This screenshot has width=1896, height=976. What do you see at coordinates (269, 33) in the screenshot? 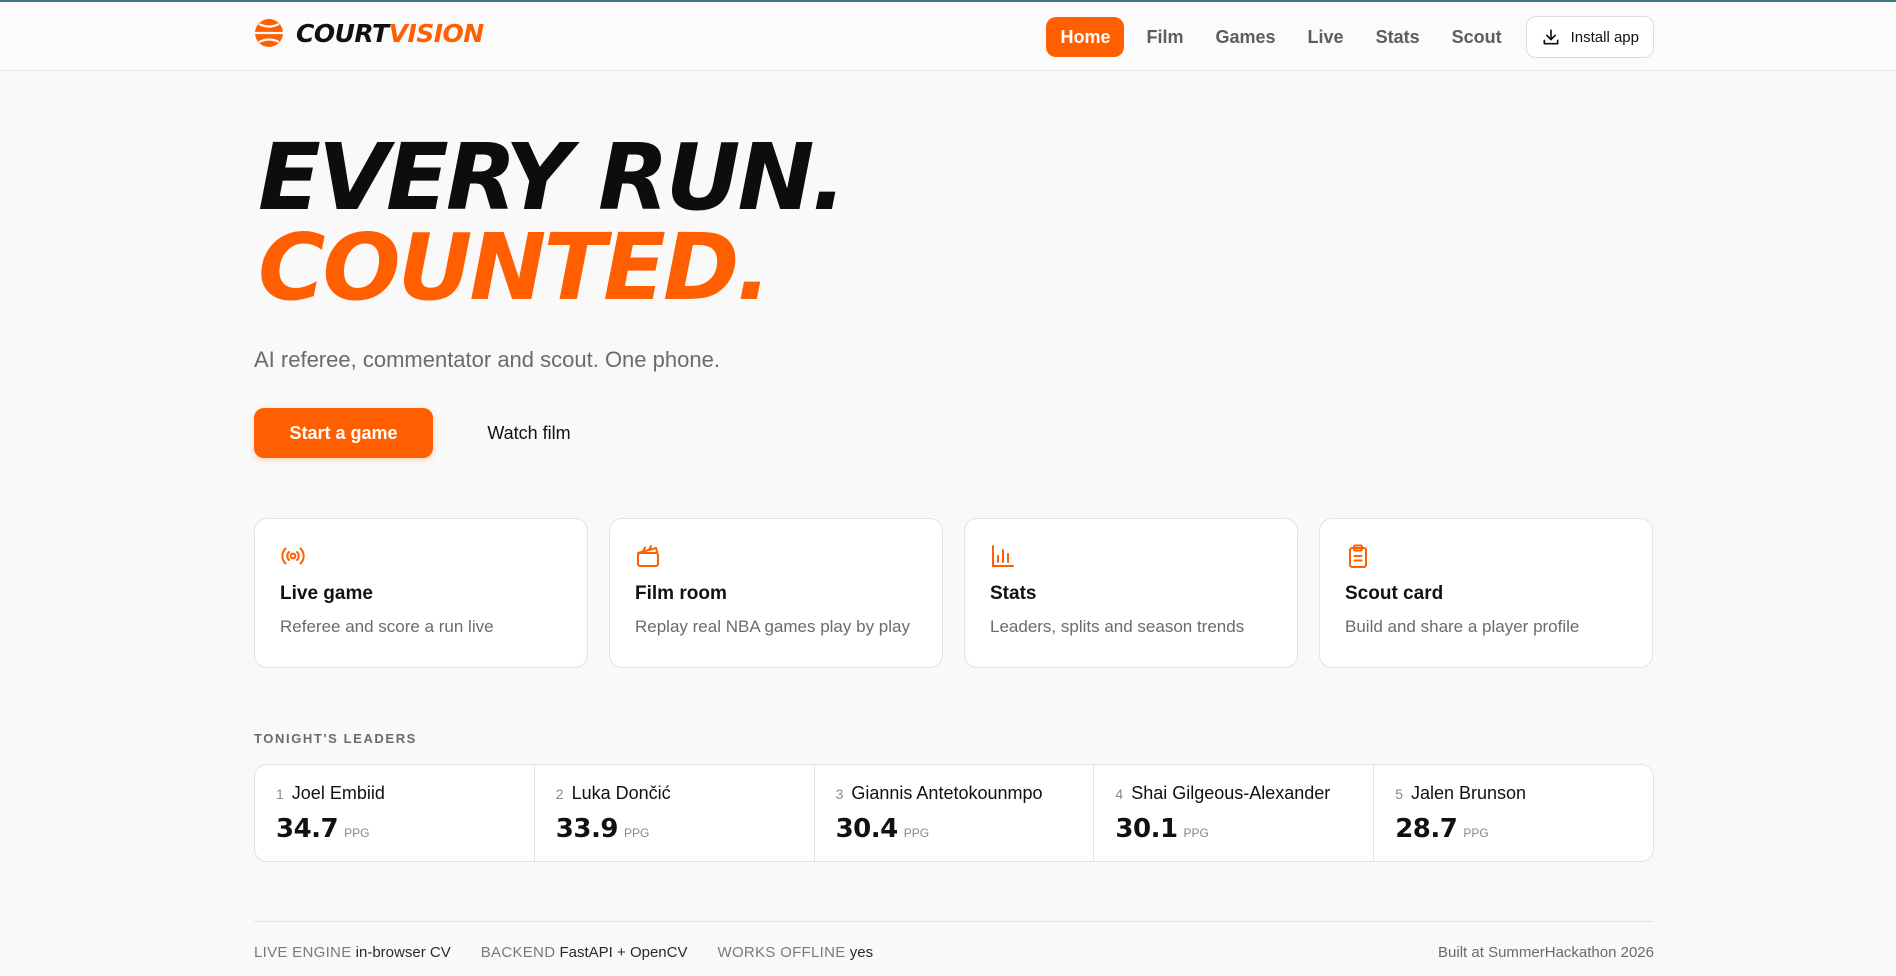
I see `basketball-icon` at bounding box center [269, 33].